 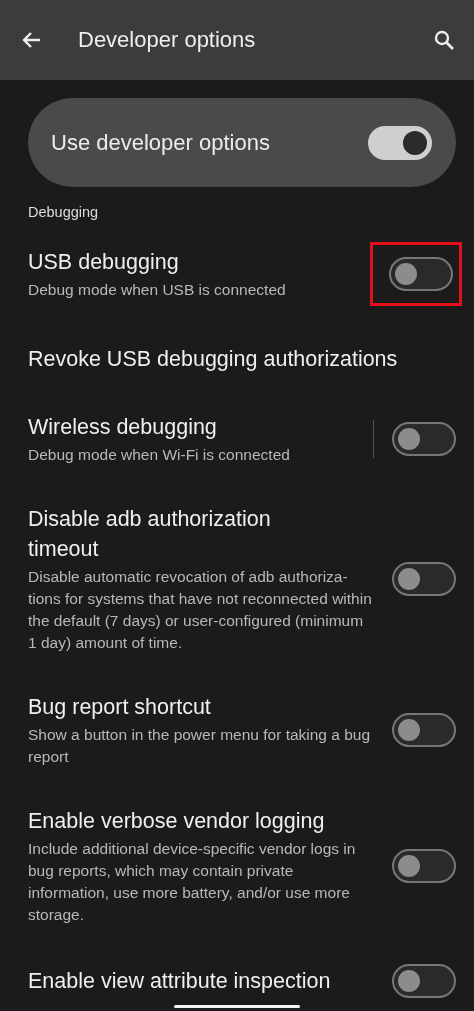 What do you see at coordinates (444, 40) in the screenshot?
I see `search-icon` at bounding box center [444, 40].